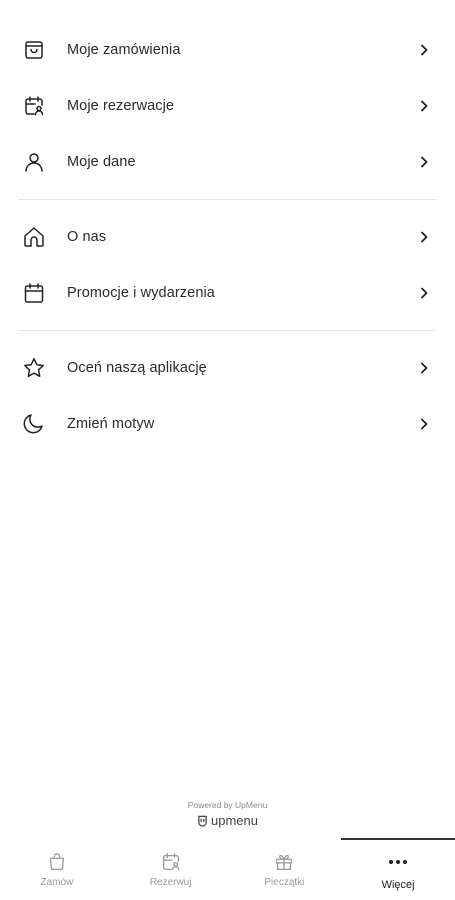  What do you see at coordinates (101, 162) in the screenshot?
I see `menu-item-label: Moje dane` at bounding box center [101, 162].